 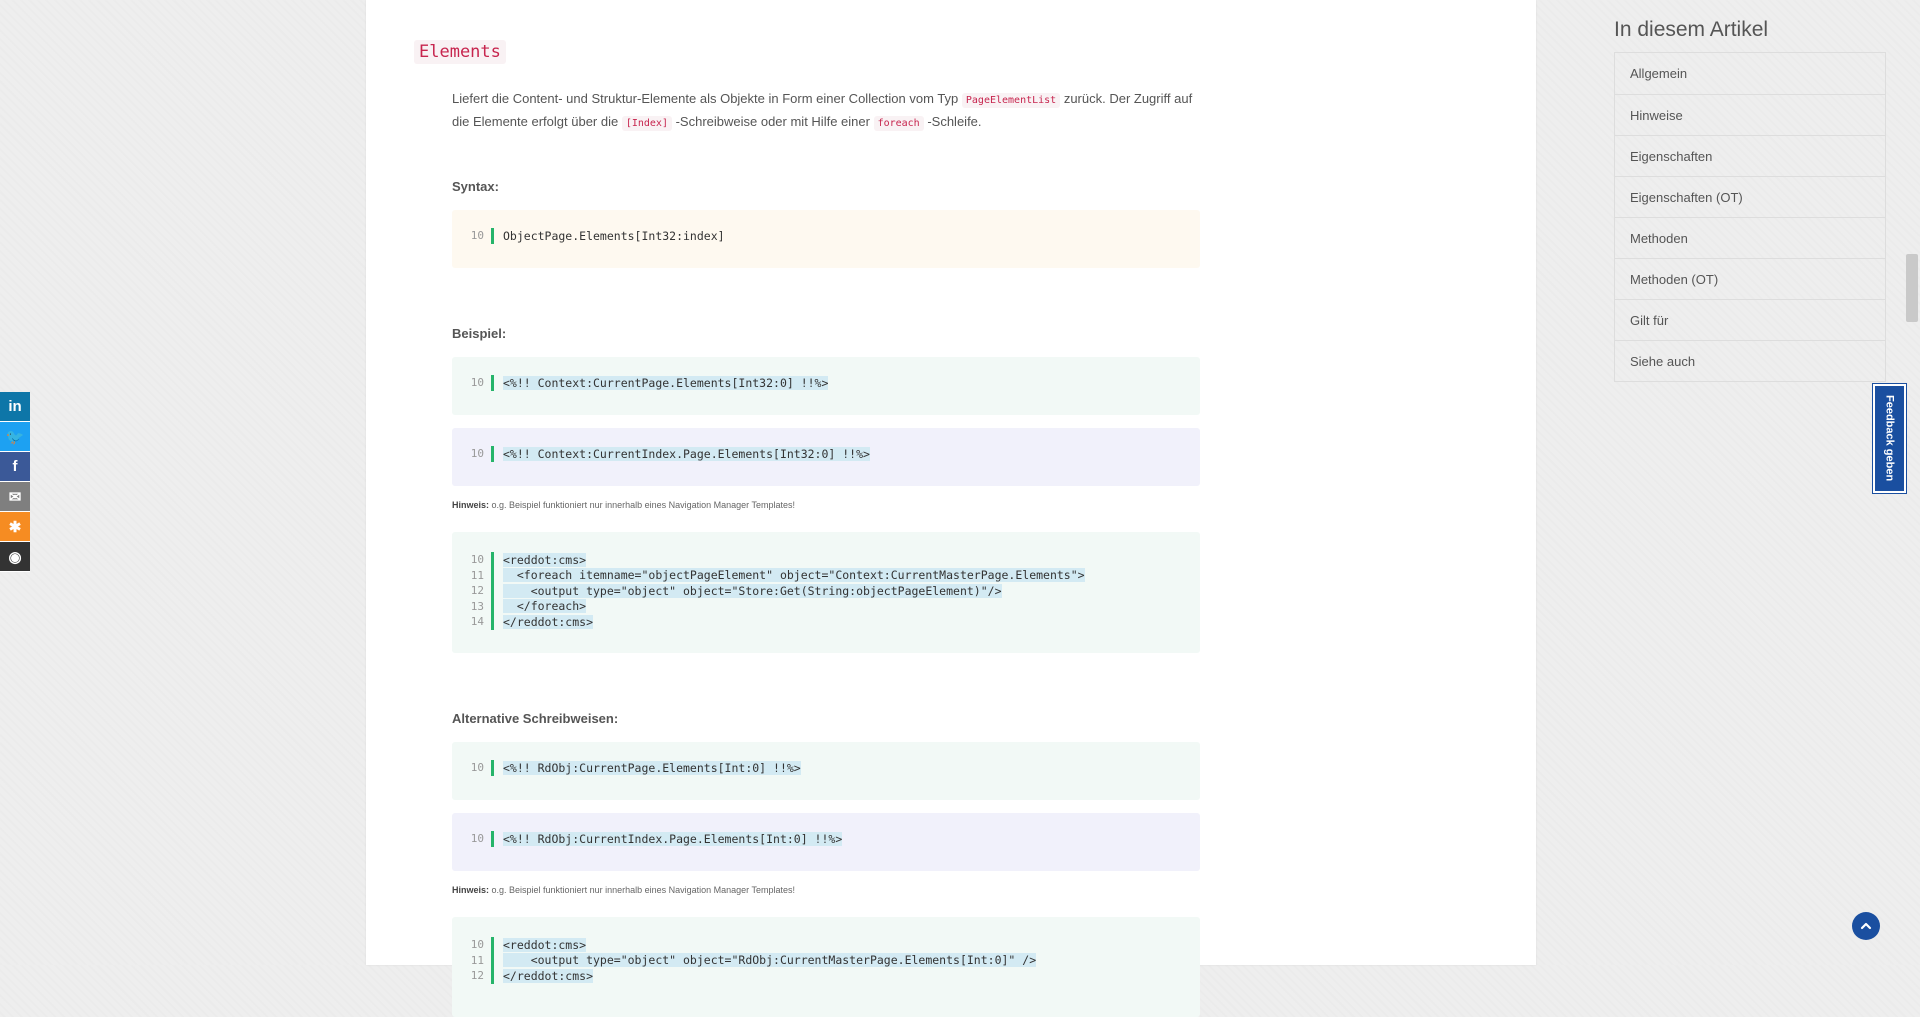 What do you see at coordinates (614, 235) in the screenshot?
I see `code-text: ObjectPage.Elements[Int32:index]` at bounding box center [614, 235].